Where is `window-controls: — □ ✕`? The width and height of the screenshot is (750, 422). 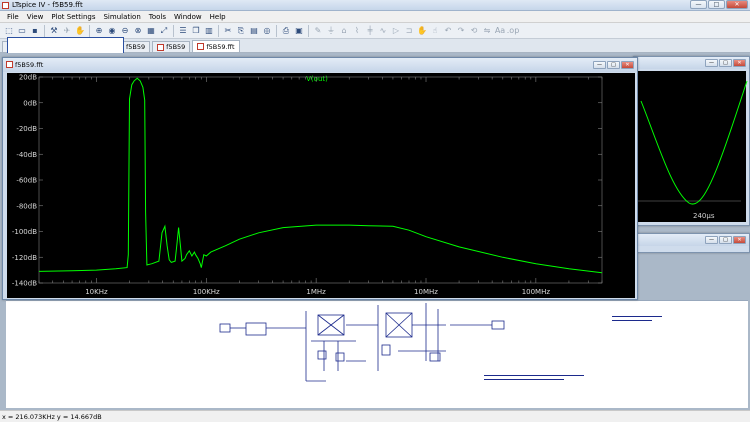 window-controls: — □ ✕ is located at coordinates (719, 4).